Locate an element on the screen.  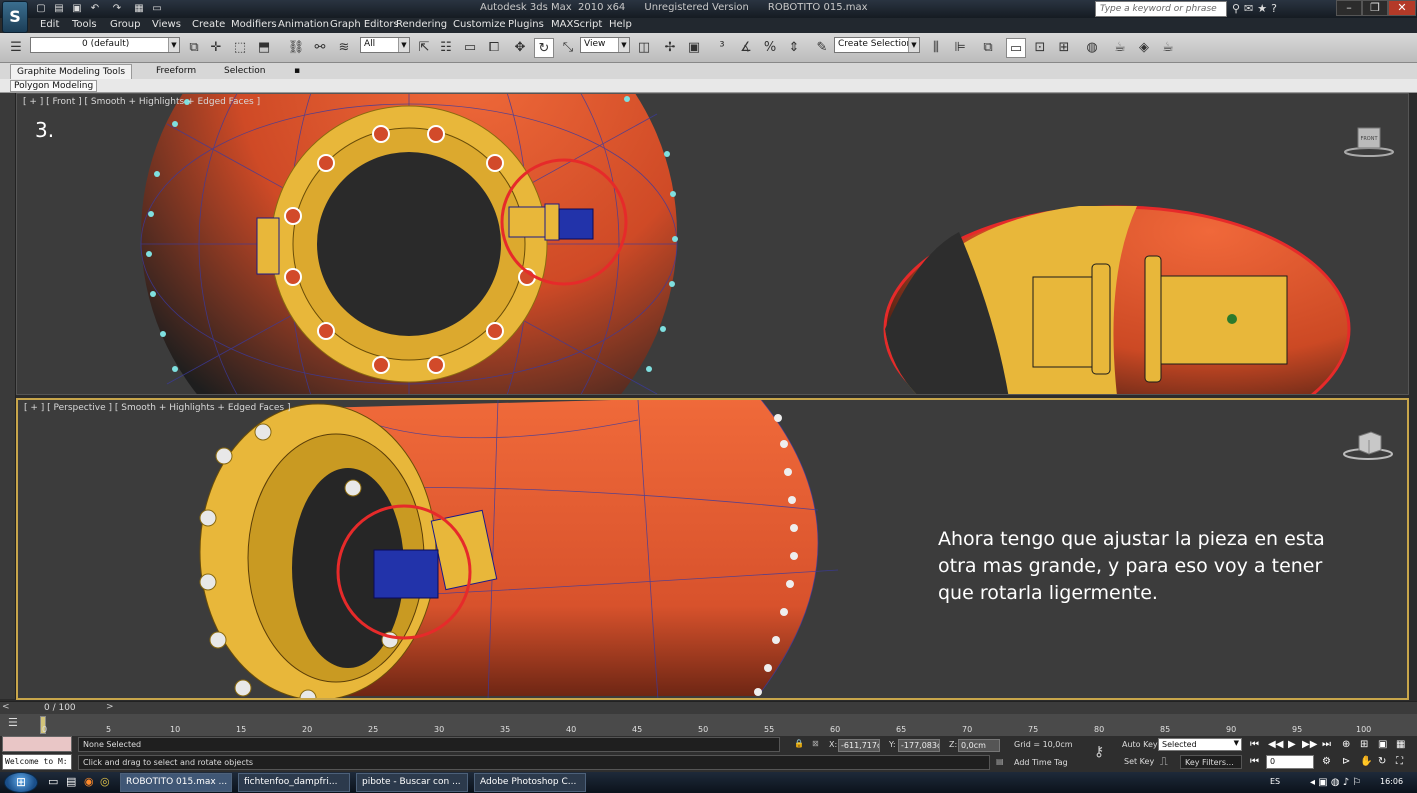
ribbon-panel-polygon-modeling: Polygon Modeling is located at coordinates (54, 86).